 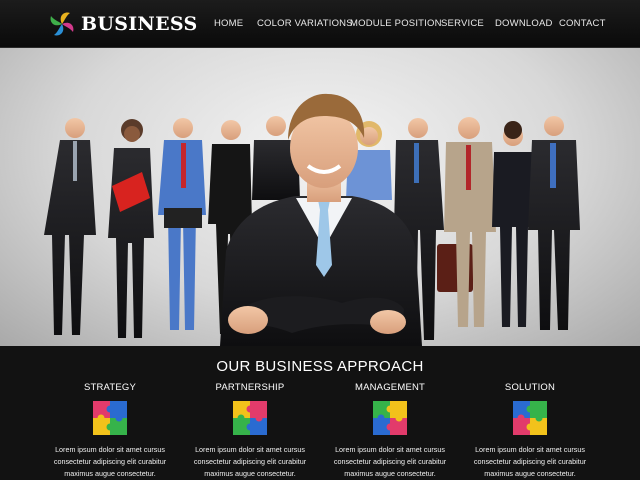 I want to click on brand-logo: BUSINESS, so click(x=122, y=24).